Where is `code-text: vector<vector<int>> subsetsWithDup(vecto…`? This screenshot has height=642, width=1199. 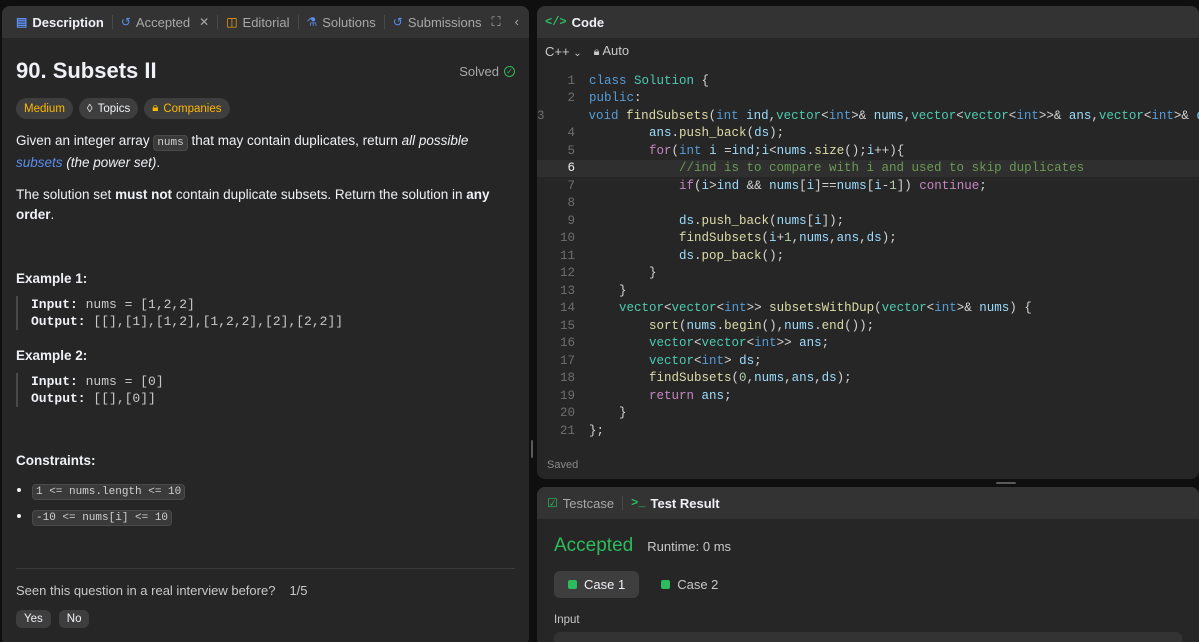
code-text: vector<vector<int>> subsetsWithDup(vecto… is located at coordinates (803, 308).